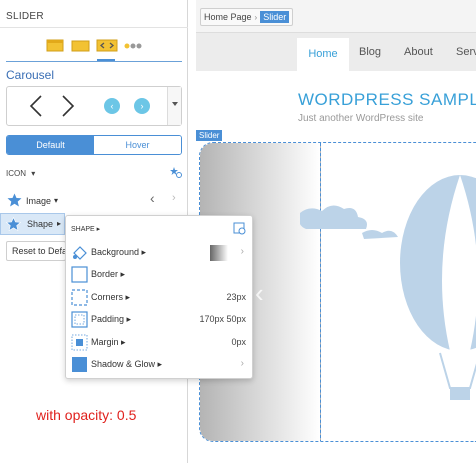  What do you see at coordinates (94, 49) in the screenshot?
I see `slider-toolbar` at bounding box center [94, 49].